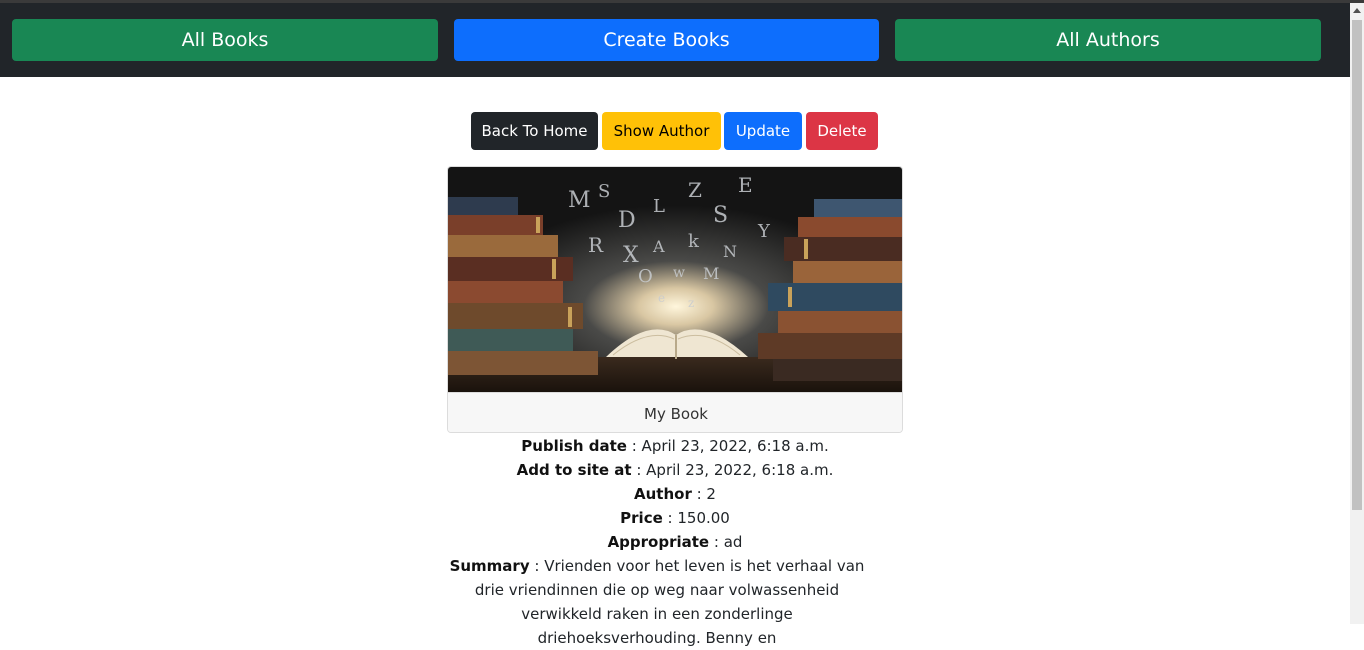  Describe the element at coordinates (696, 518) in the screenshot. I see `price-value: : 150.00` at that location.